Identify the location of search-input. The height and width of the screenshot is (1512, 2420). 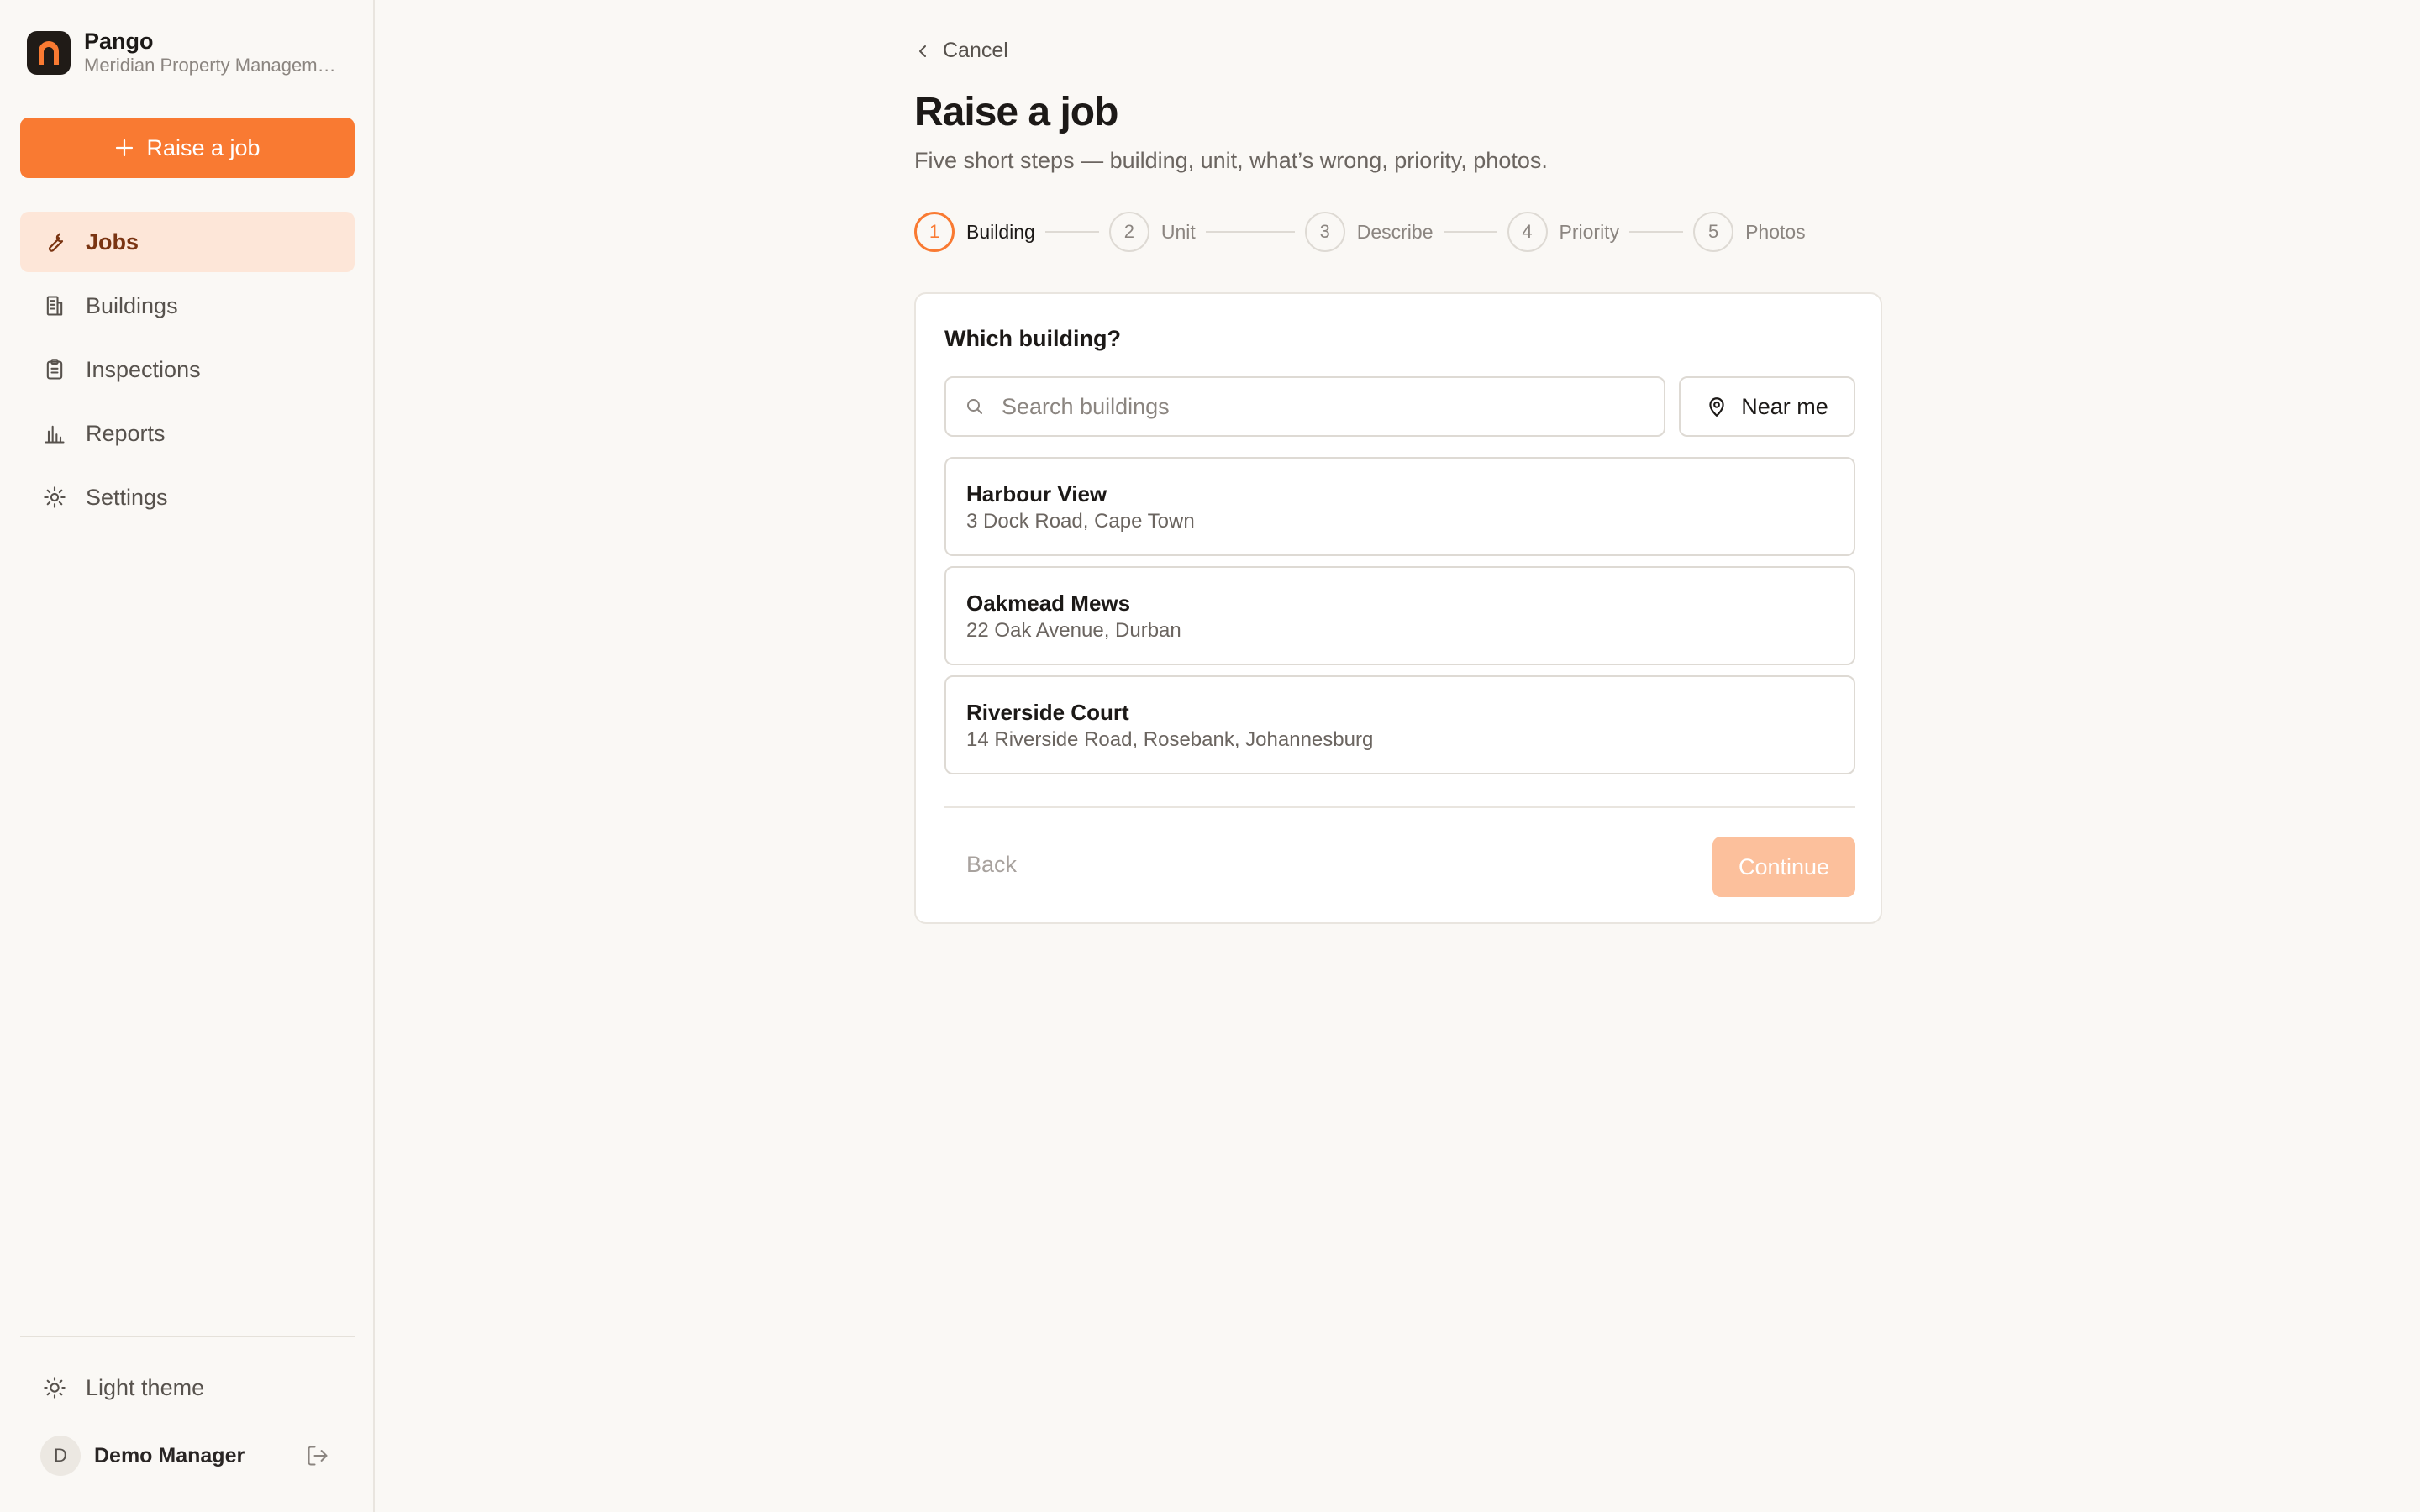
(1321, 406).